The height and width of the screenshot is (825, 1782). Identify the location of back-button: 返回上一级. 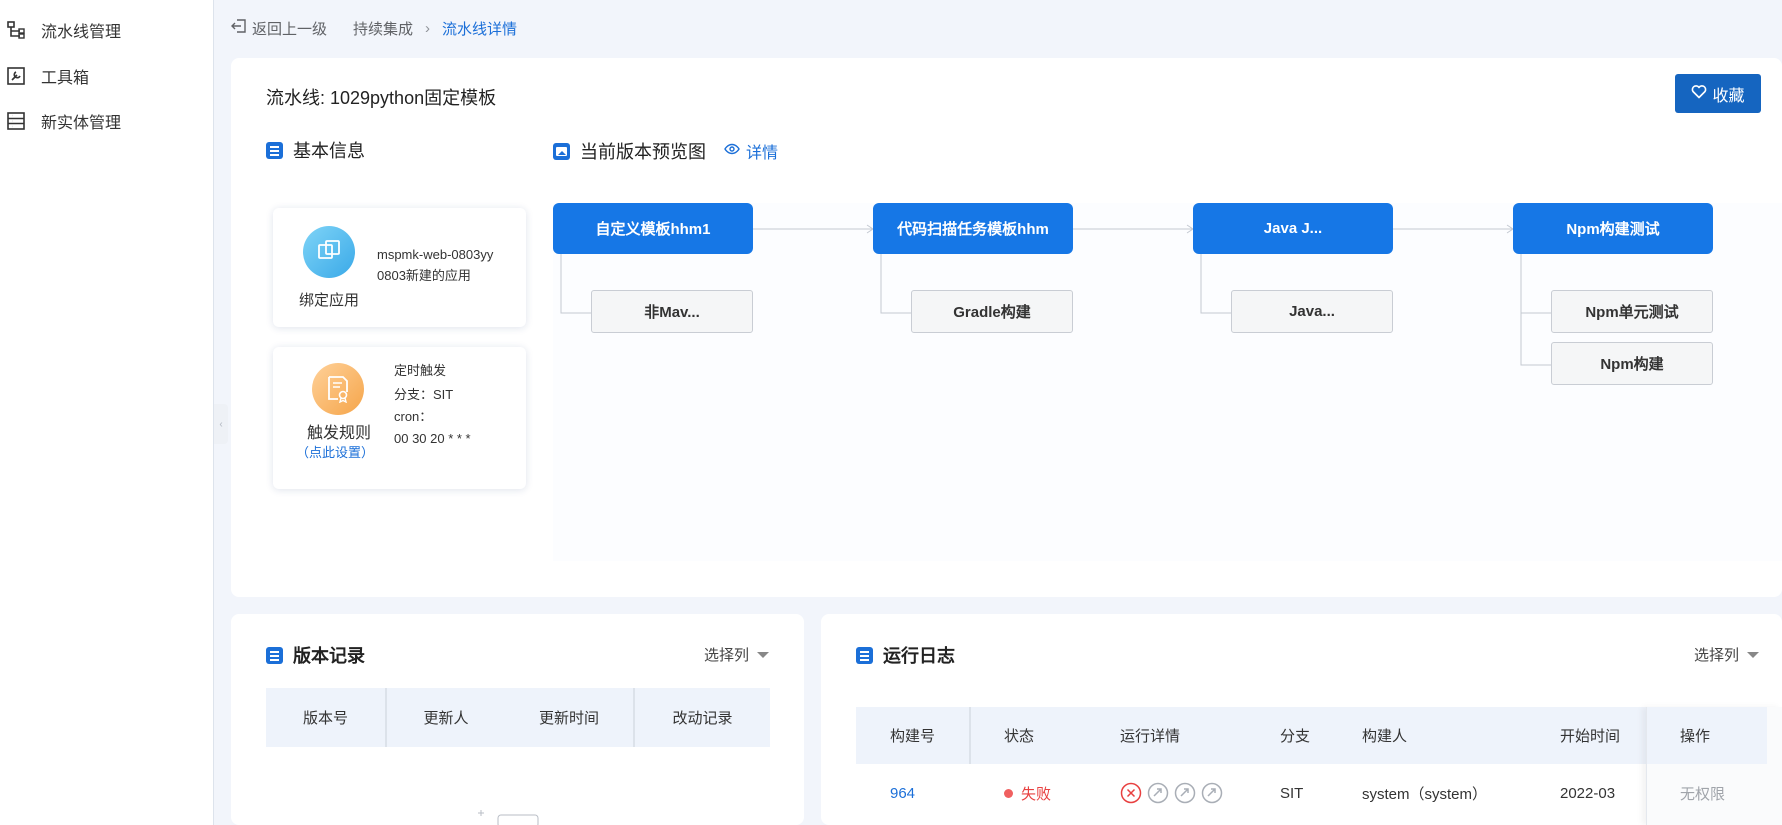
(279, 28).